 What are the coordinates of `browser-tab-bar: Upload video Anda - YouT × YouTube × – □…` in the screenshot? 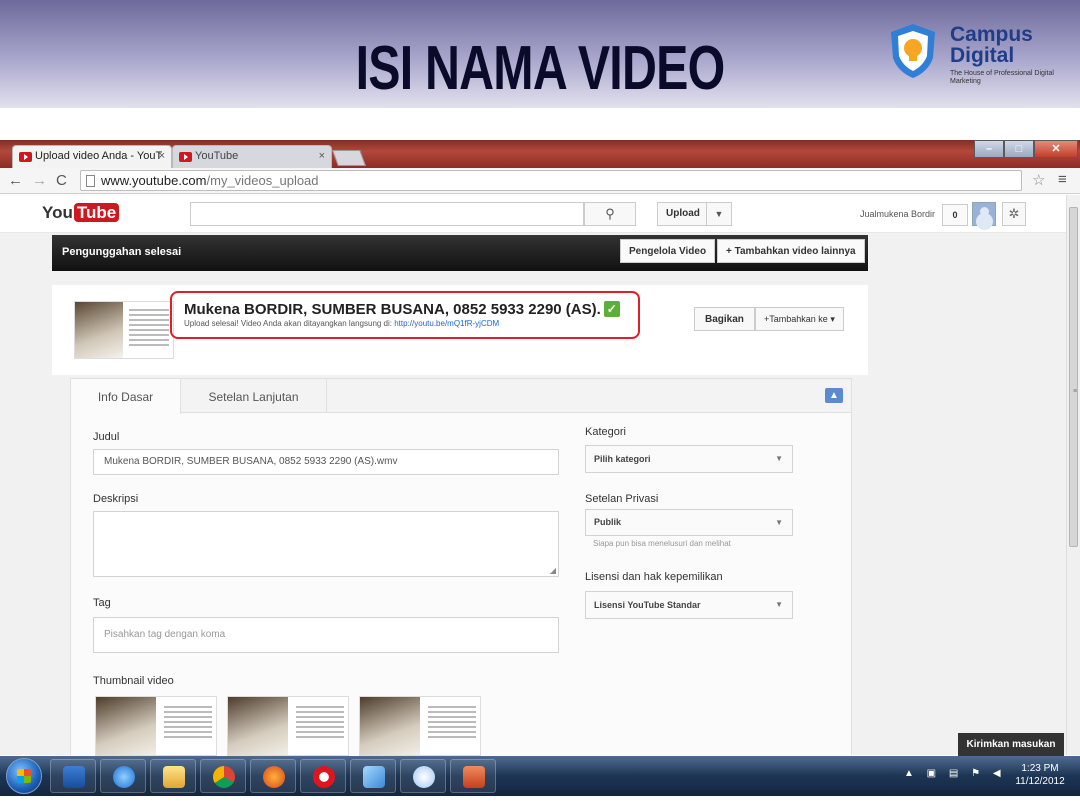 It's located at (540, 154).